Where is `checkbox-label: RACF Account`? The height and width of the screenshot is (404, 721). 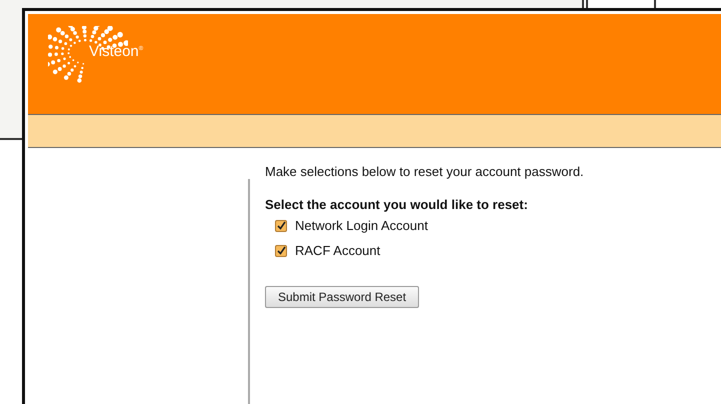 checkbox-label: RACF Account is located at coordinates (337, 250).